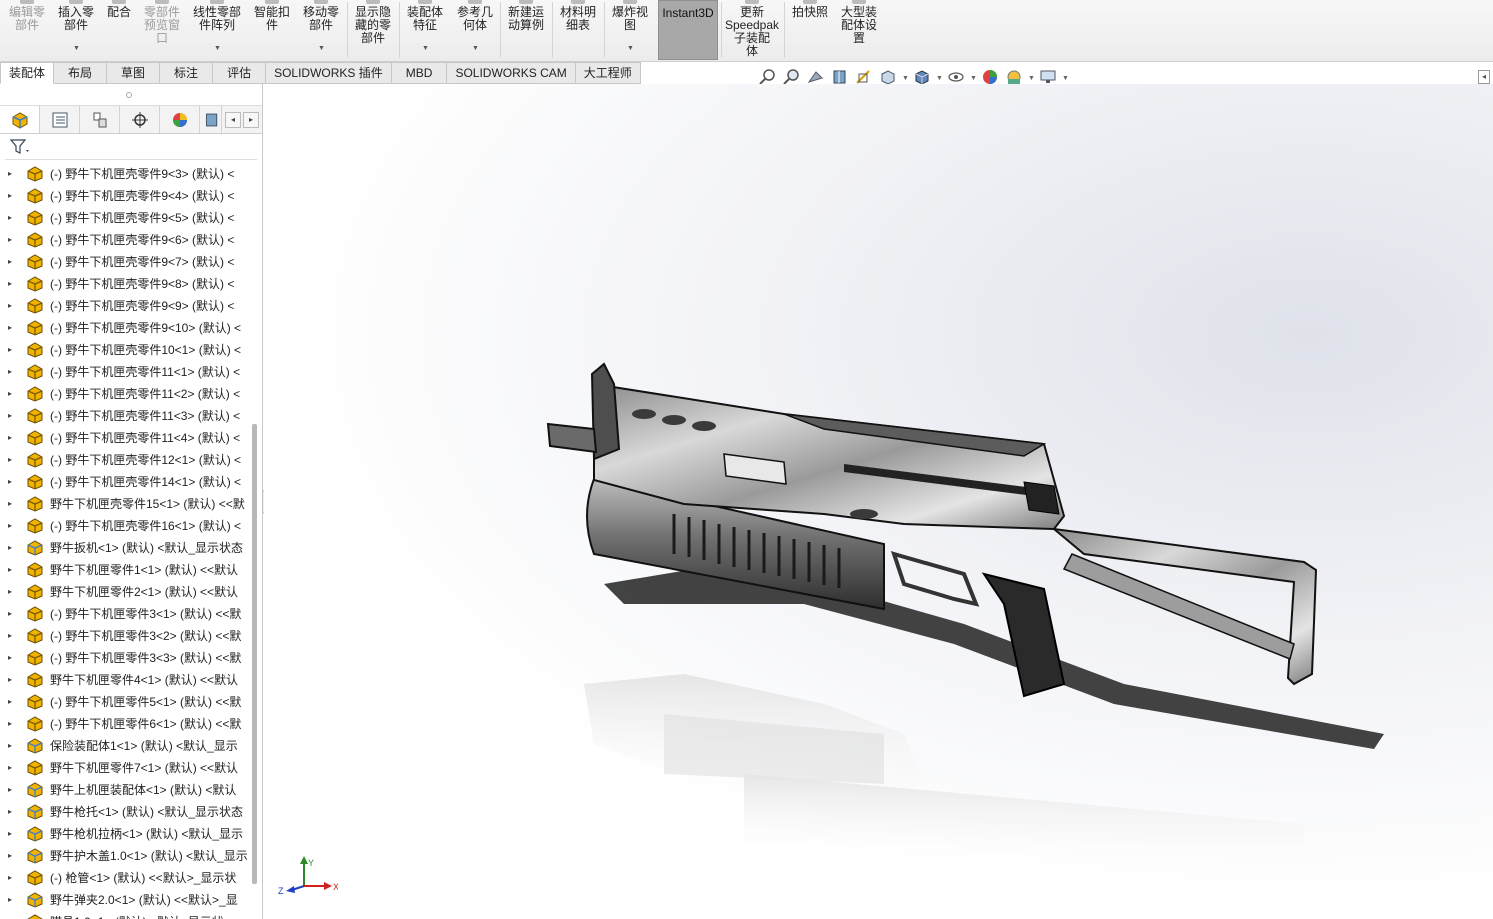  I want to click on mate-button: 配合, so click(119, 30).